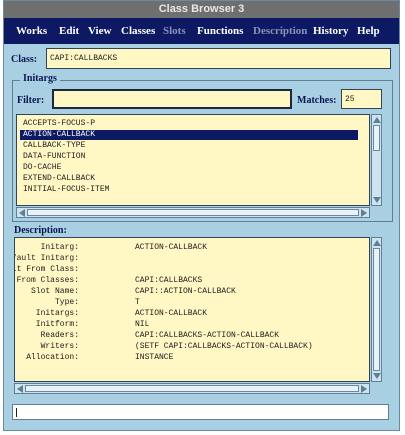  I want to click on list-horizontal-scrollbar, so click(193, 212).